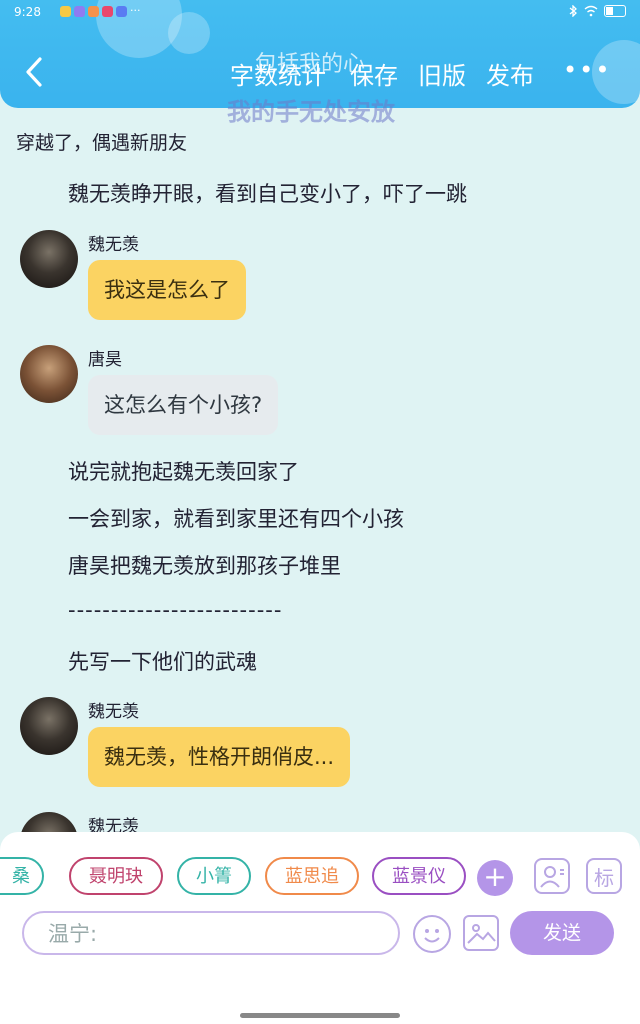 Image resolution: width=640 pixels, height=1024 pixels. What do you see at coordinates (214, 876) in the screenshot?
I see `character-chip: 小箐` at bounding box center [214, 876].